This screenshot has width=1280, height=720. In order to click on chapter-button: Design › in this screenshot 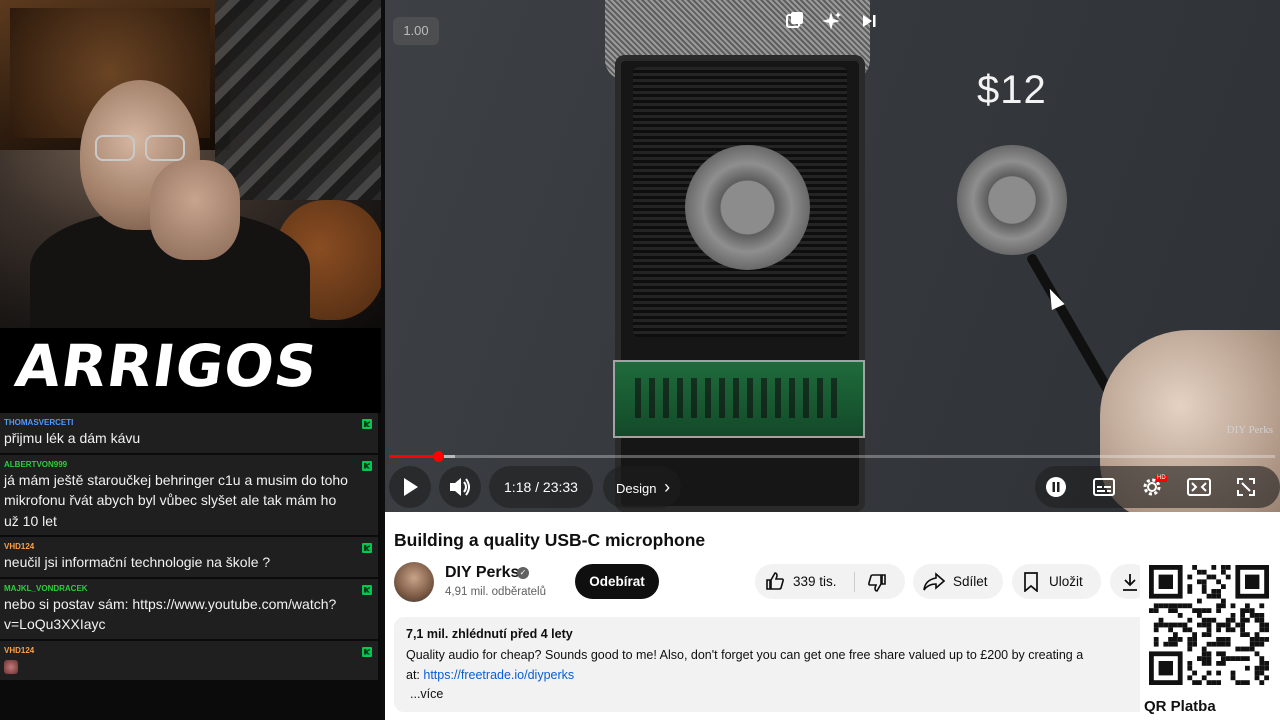, I will do `click(642, 487)`.